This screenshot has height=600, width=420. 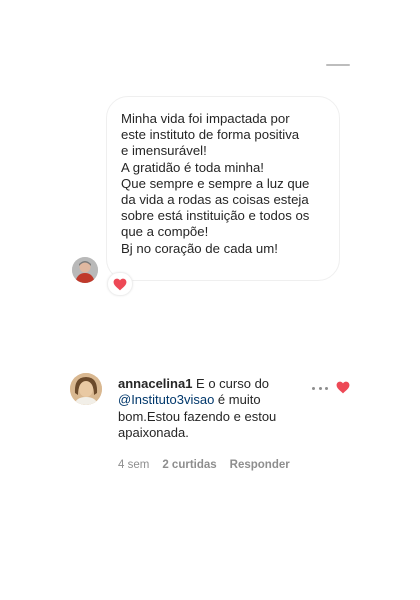 I want to click on top-divider-mark, so click(x=338, y=65).